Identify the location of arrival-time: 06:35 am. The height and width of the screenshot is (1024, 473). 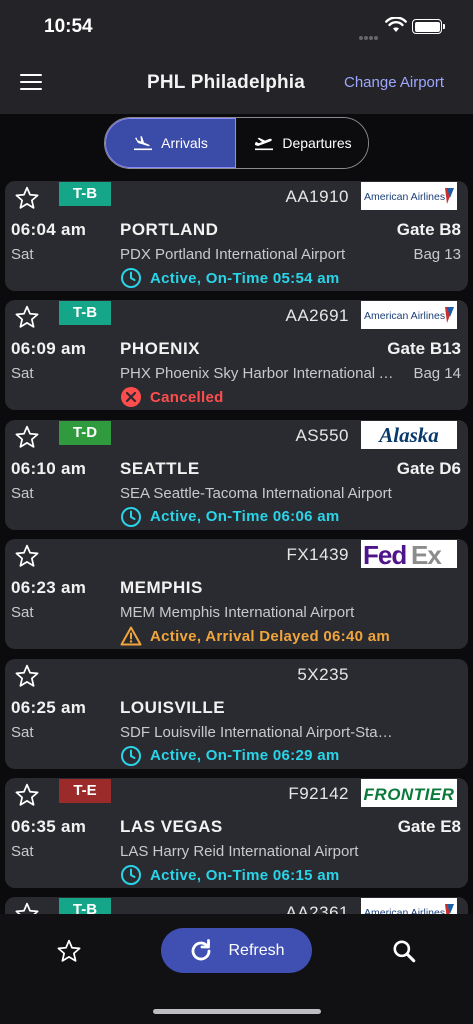
(49, 826).